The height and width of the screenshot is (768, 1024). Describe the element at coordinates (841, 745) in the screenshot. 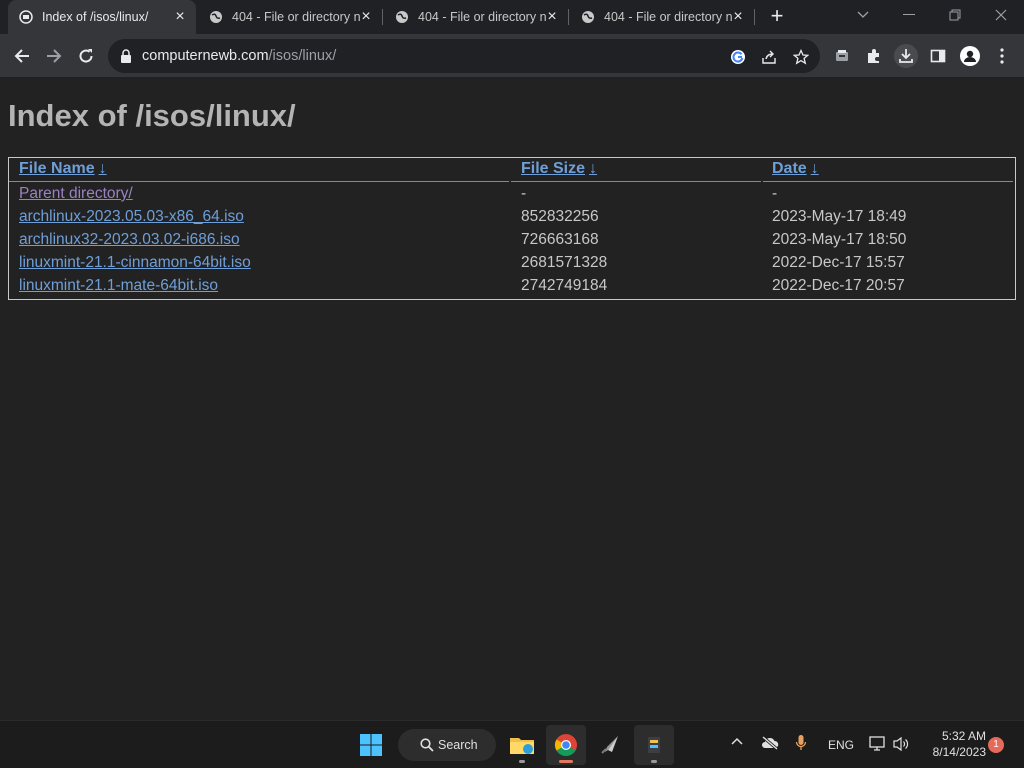

I see `language-indicator: ENG` at that location.